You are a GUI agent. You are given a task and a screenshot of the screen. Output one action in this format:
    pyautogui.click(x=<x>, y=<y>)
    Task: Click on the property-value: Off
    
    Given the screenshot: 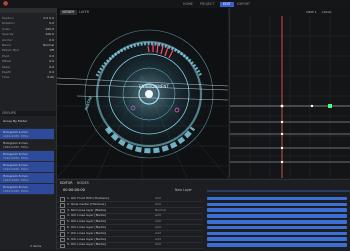 What is the action you would take?
    pyautogui.click(x=52, y=50)
    